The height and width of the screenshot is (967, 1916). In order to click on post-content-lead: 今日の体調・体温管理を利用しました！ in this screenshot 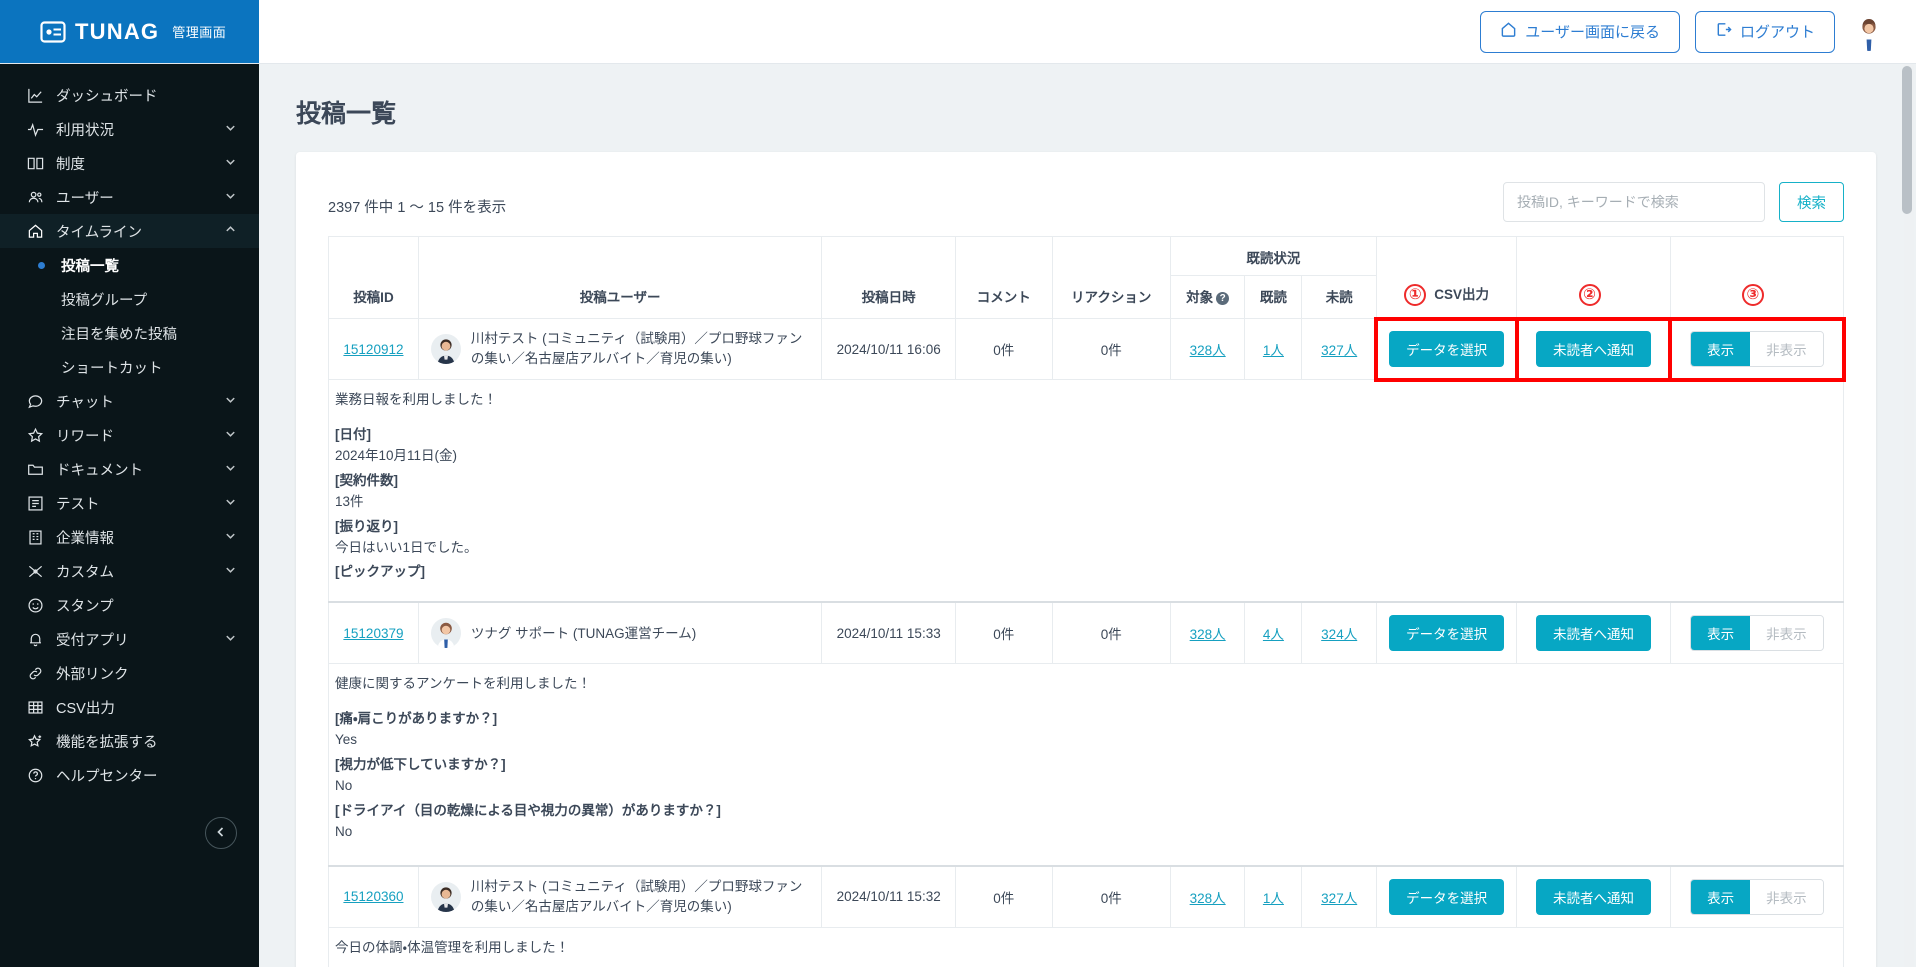, I will do `click(452, 947)`.